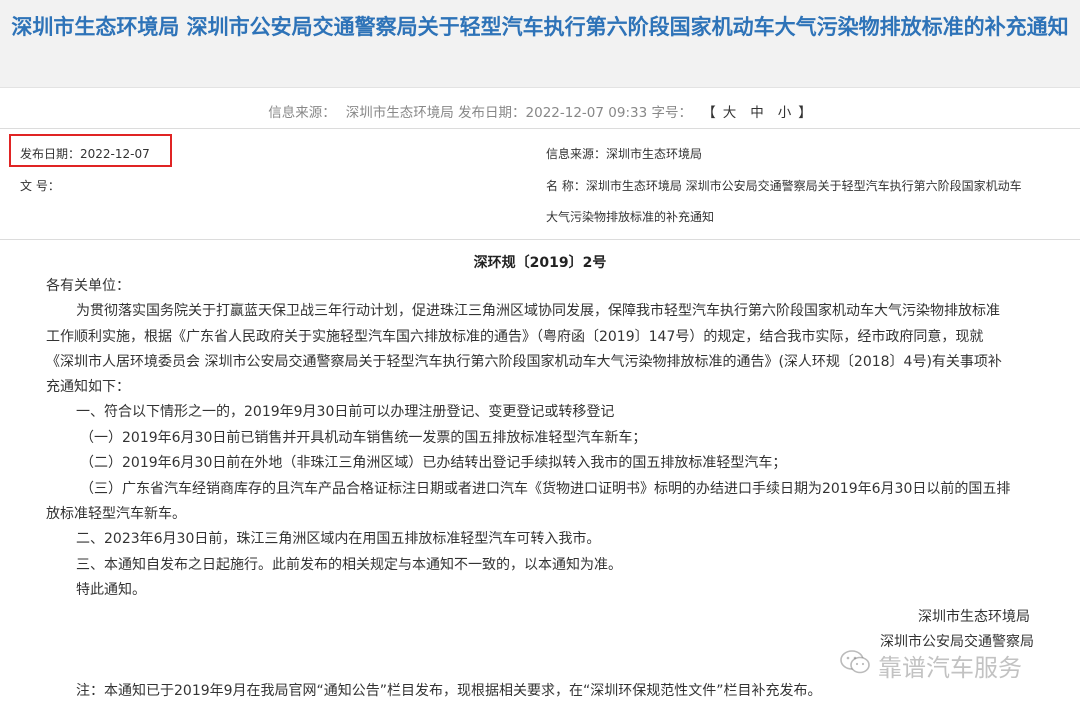 This screenshot has height=709, width=1080. Describe the element at coordinates (586, 113) in the screenshot. I see `date-value: 2022-12-07 09:33` at that location.